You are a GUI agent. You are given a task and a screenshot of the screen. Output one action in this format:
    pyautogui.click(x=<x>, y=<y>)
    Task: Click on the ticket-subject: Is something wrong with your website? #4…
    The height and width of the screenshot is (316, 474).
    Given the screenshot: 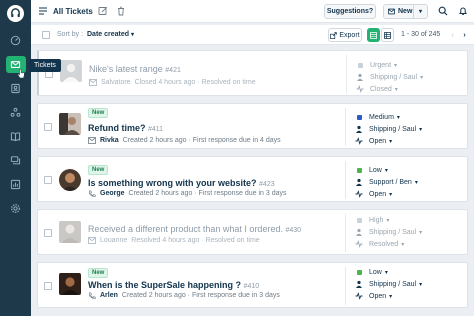 What is the action you would take?
    pyautogui.click(x=181, y=183)
    